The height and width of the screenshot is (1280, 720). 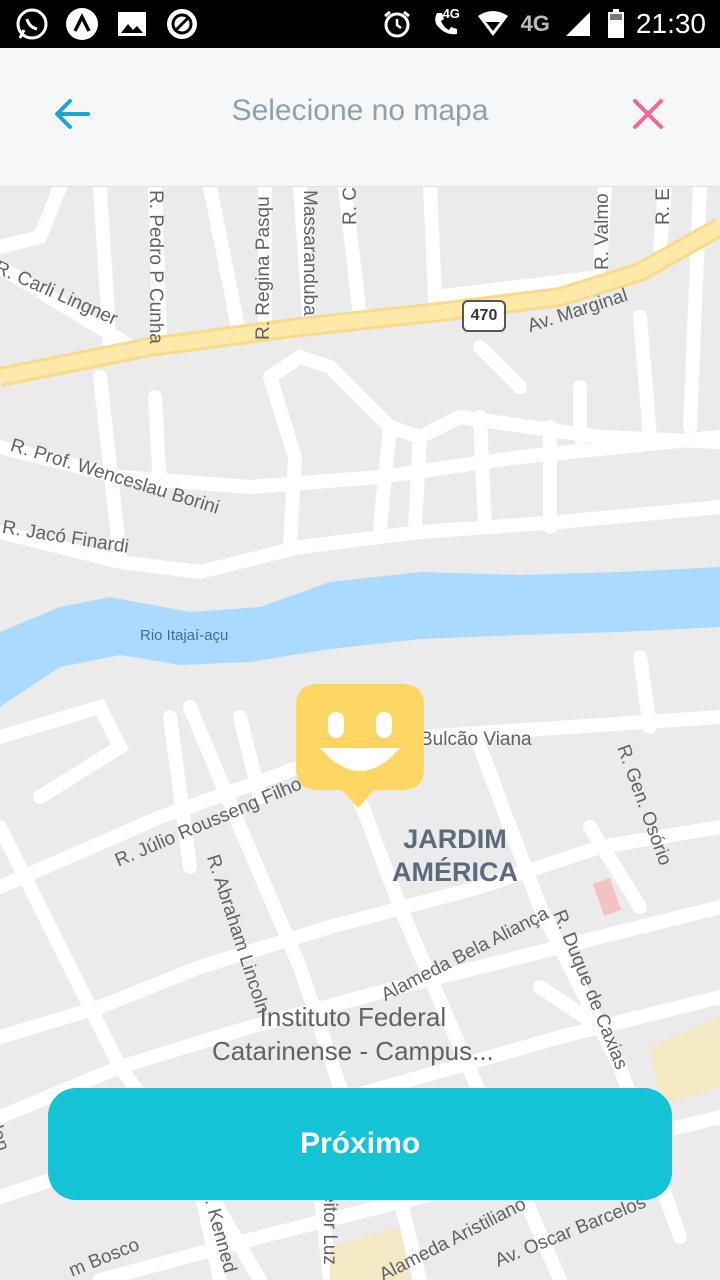 What do you see at coordinates (263, 268) in the screenshot?
I see `street-label: R. Regina Pasqu` at bounding box center [263, 268].